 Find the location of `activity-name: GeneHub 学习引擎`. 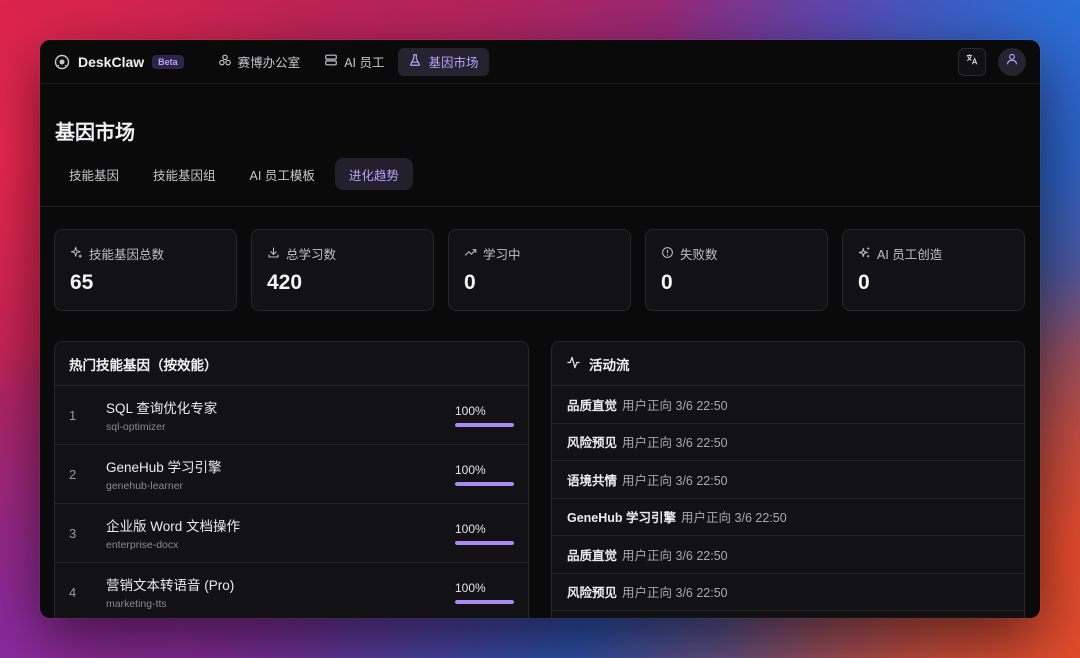

activity-name: GeneHub 学习引擎 is located at coordinates (622, 518).